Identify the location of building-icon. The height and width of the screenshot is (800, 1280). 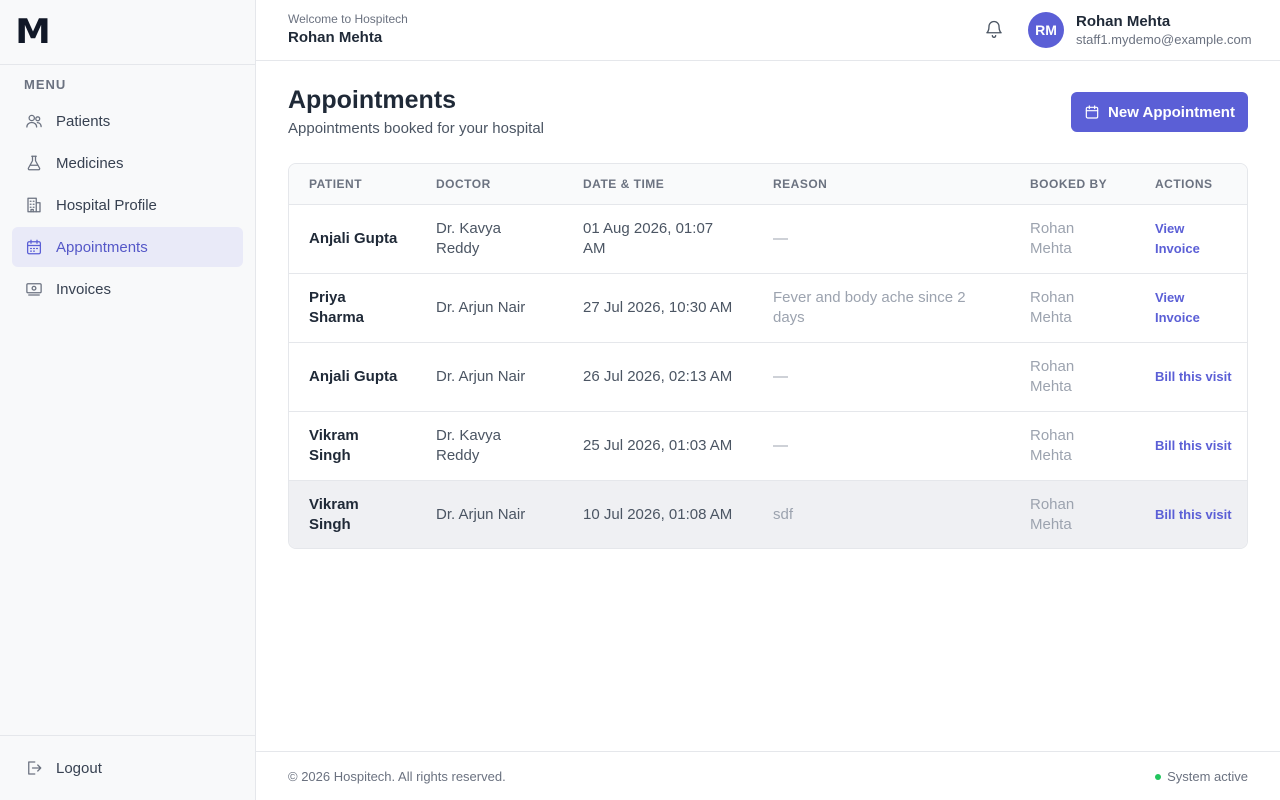
(34, 205).